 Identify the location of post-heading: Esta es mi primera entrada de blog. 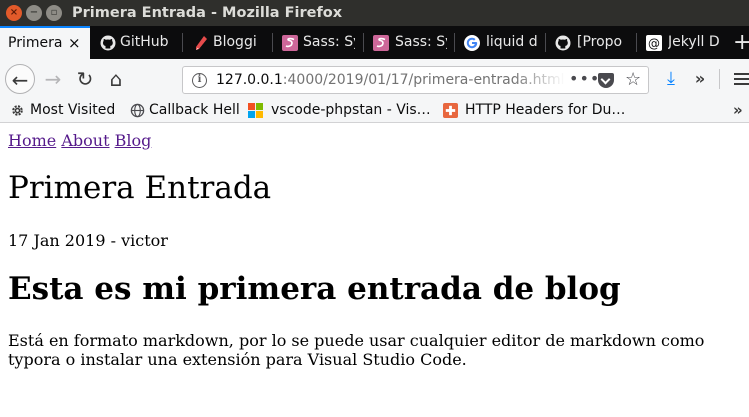
(314, 289).